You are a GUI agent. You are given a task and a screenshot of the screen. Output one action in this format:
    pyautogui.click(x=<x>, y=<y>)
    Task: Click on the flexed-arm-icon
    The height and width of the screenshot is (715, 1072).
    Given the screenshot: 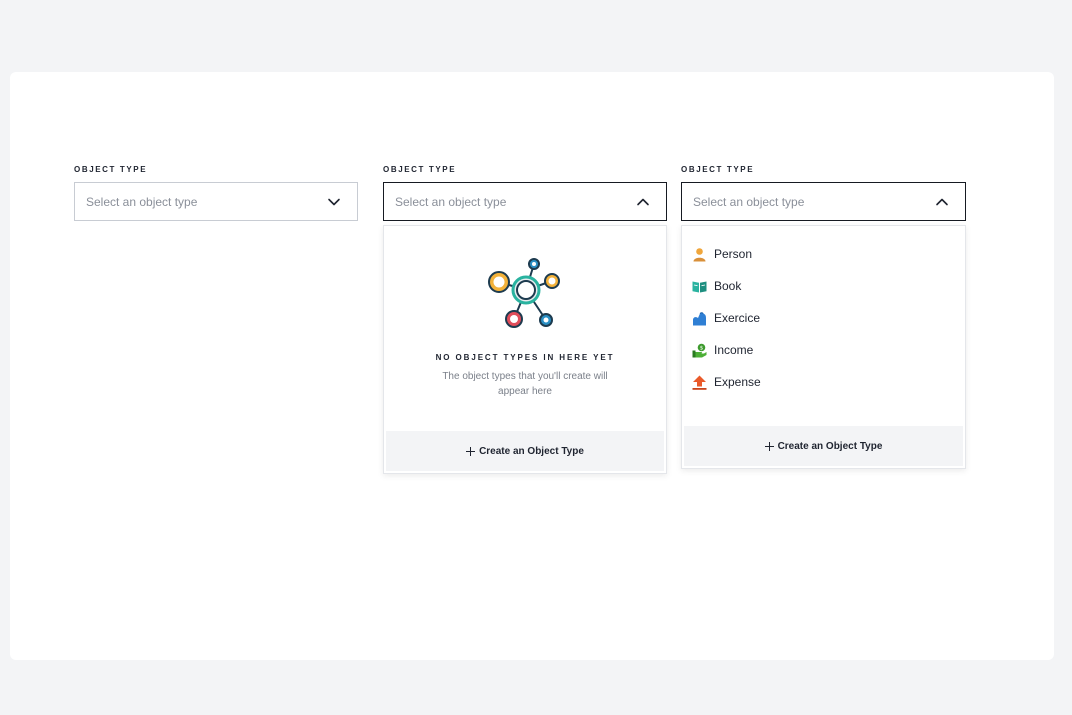 What is the action you would take?
    pyautogui.click(x=699, y=318)
    